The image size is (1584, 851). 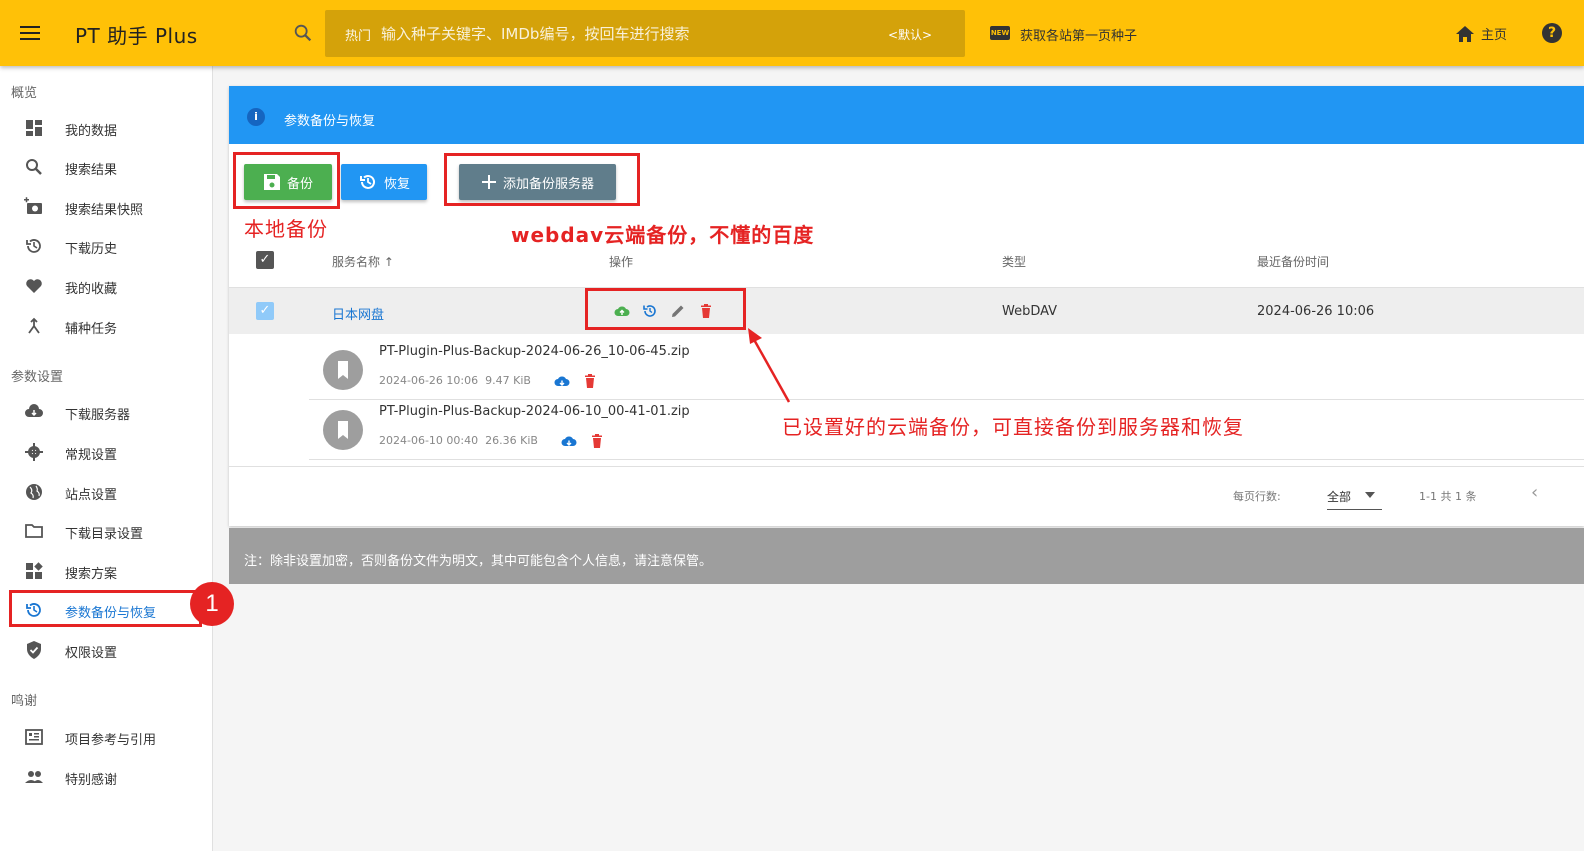 I want to click on backup-file-time: 2024-06-26 10:06, so click(x=429, y=380).